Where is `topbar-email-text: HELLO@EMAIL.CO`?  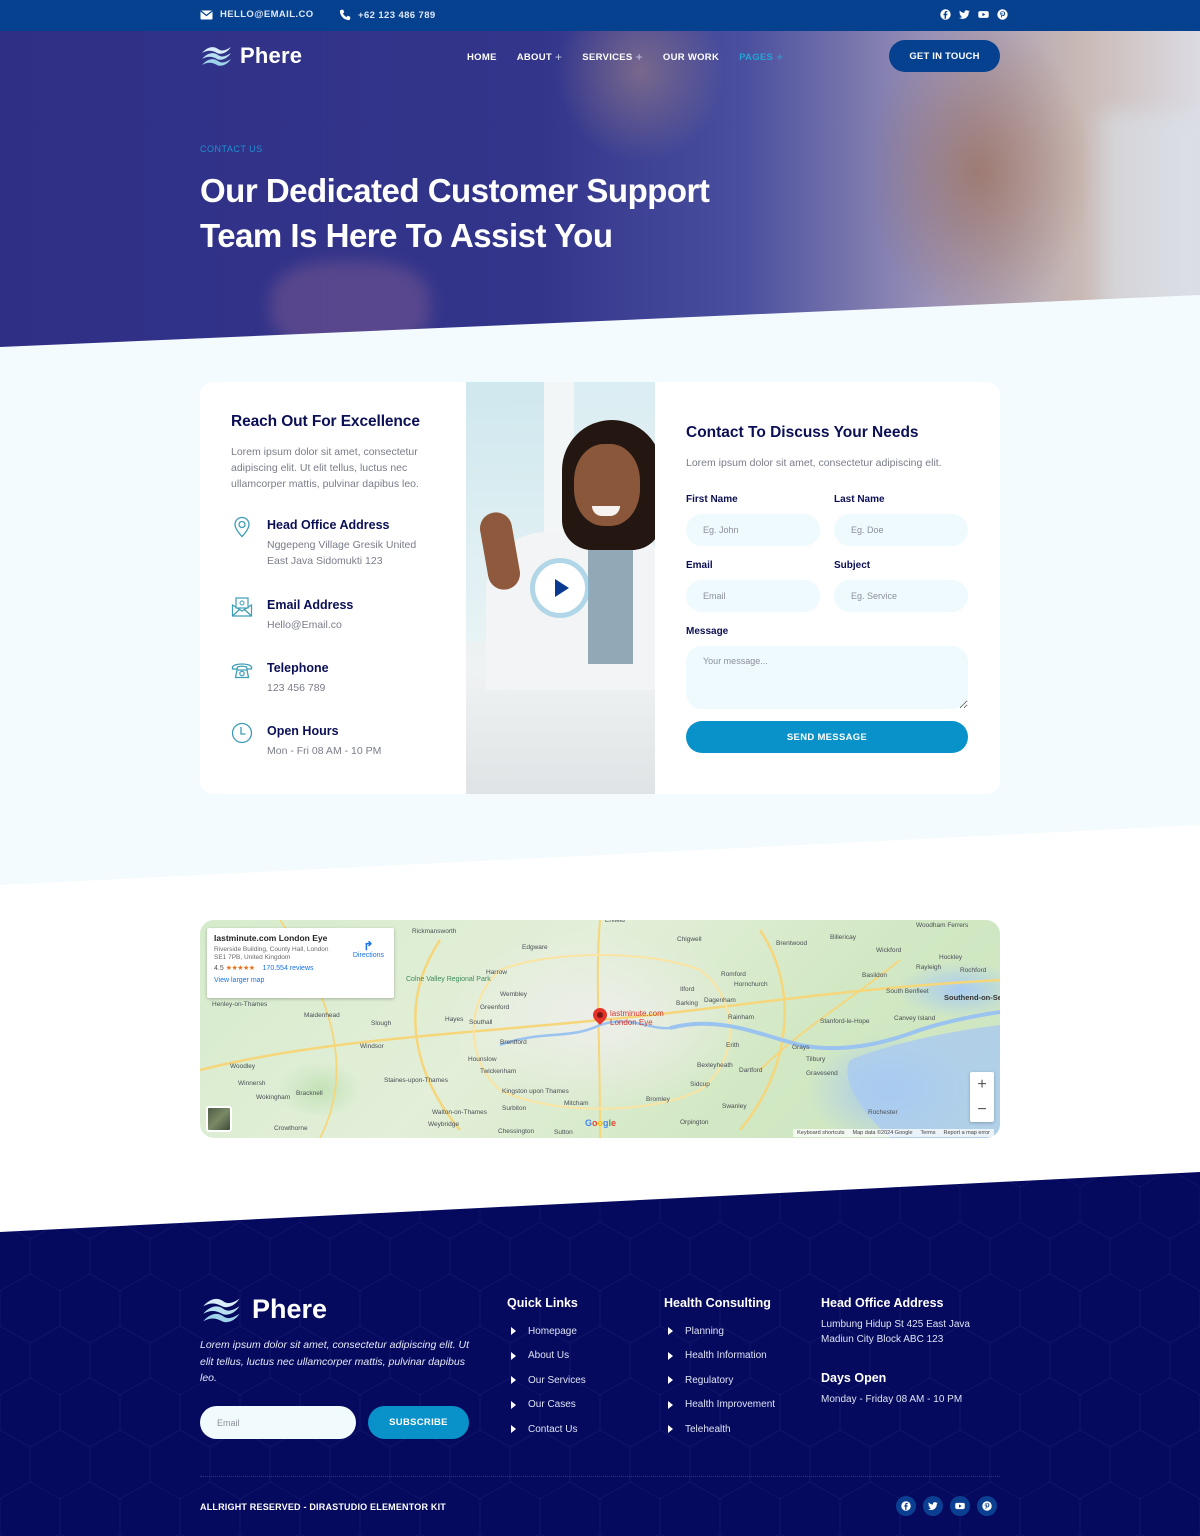 topbar-email-text: HELLO@EMAIL.CO is located at coordinates (267, 14).